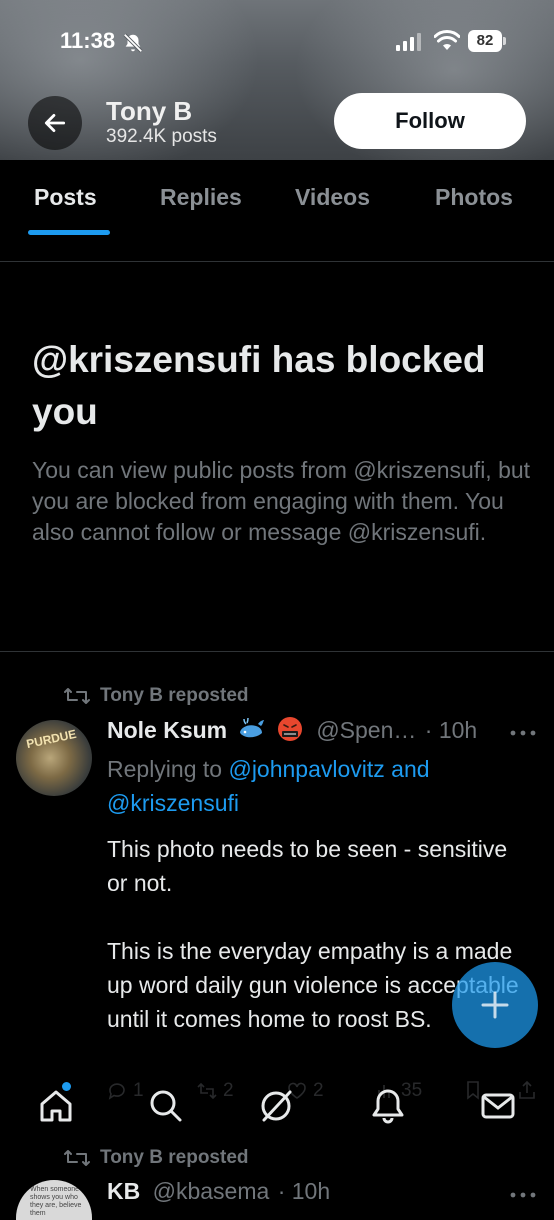 The height and width of the screenshot is (1220, 554). Describe the element at coordinates (277, 651) in the screenshot. I see `notice-divider` at that location.